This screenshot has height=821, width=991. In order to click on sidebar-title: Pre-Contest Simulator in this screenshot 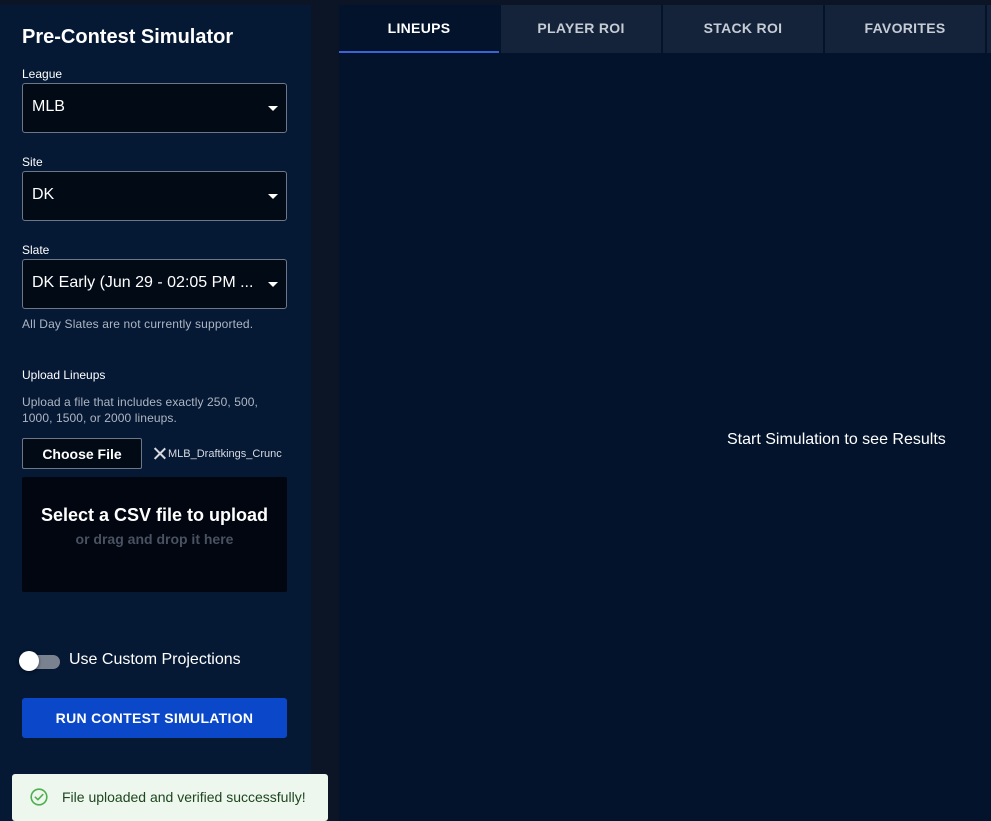, I will do `click(128, 37)`.